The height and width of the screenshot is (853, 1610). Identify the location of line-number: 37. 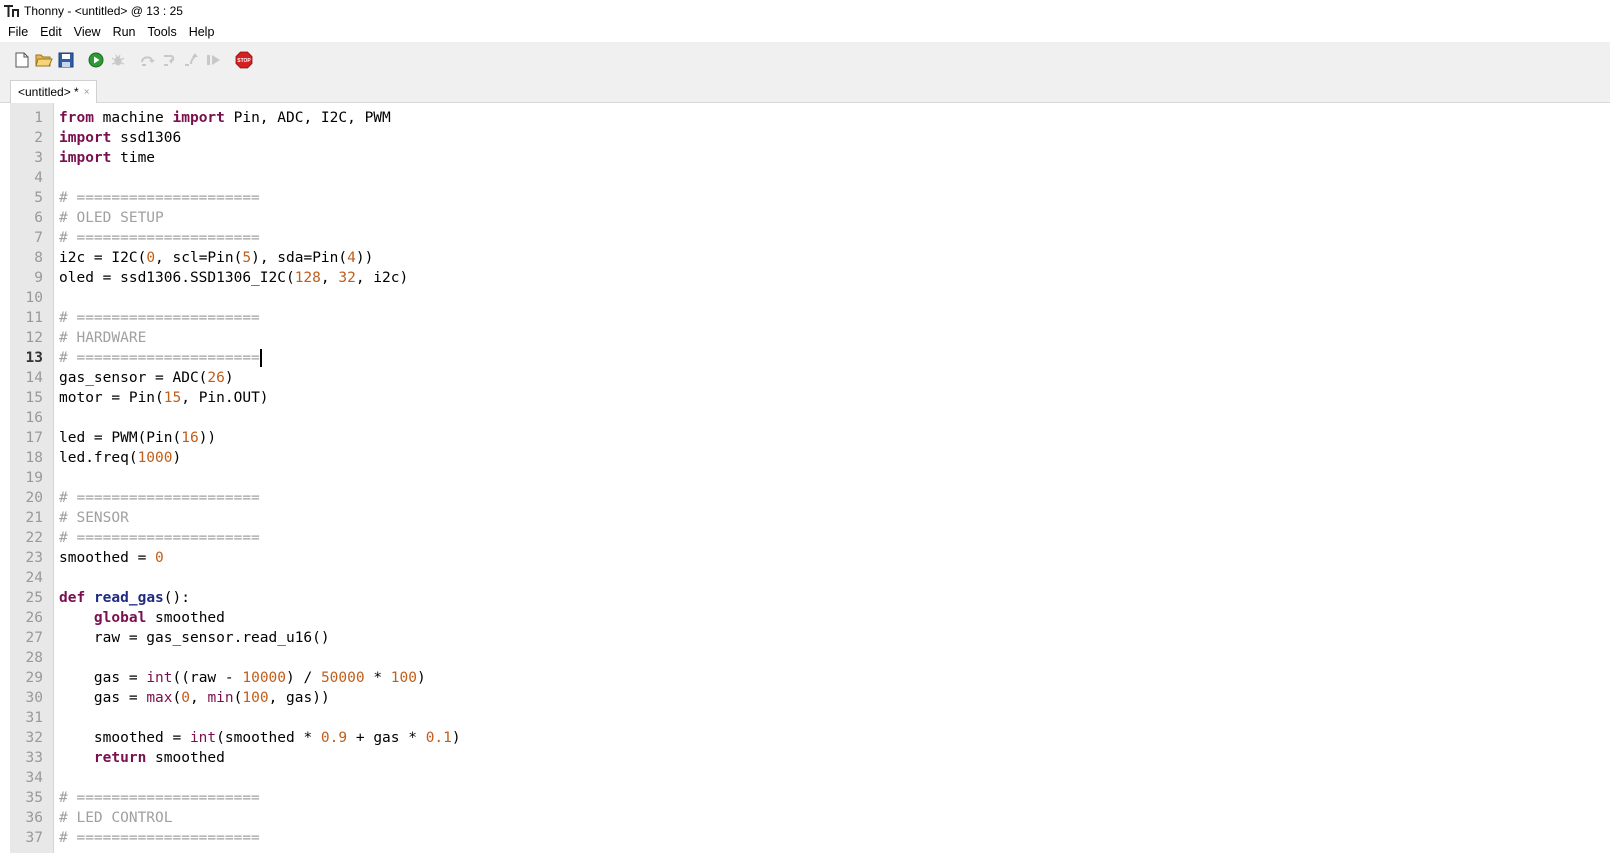
(34, 838).